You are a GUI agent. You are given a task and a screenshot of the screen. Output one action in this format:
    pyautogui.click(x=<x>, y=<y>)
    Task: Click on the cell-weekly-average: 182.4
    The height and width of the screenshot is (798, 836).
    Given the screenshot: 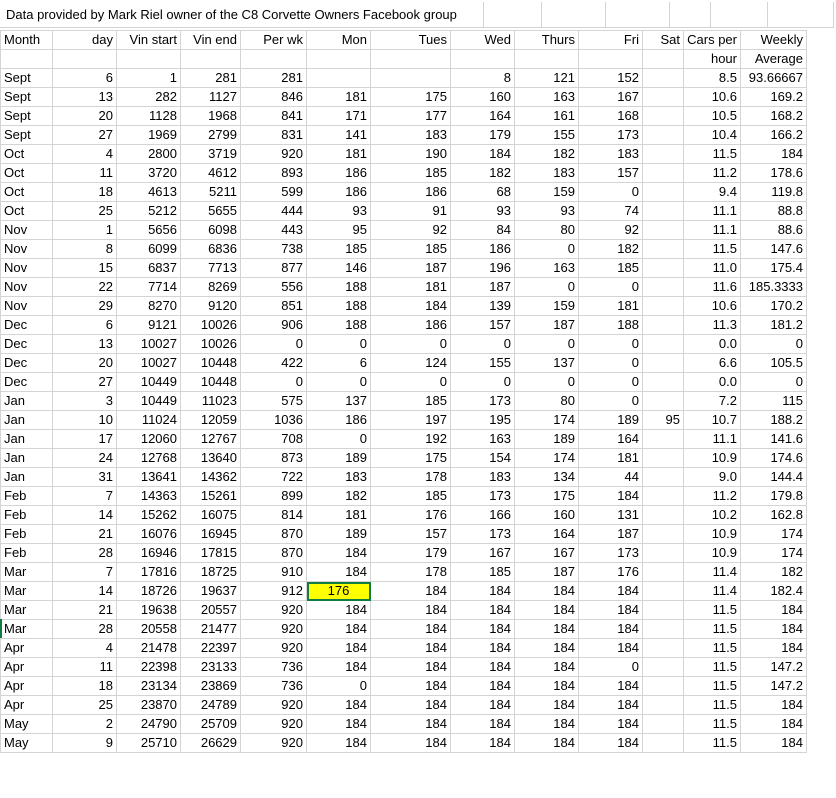 What is the action you would take?
    pyautogui.click(x=773, y=591)
    